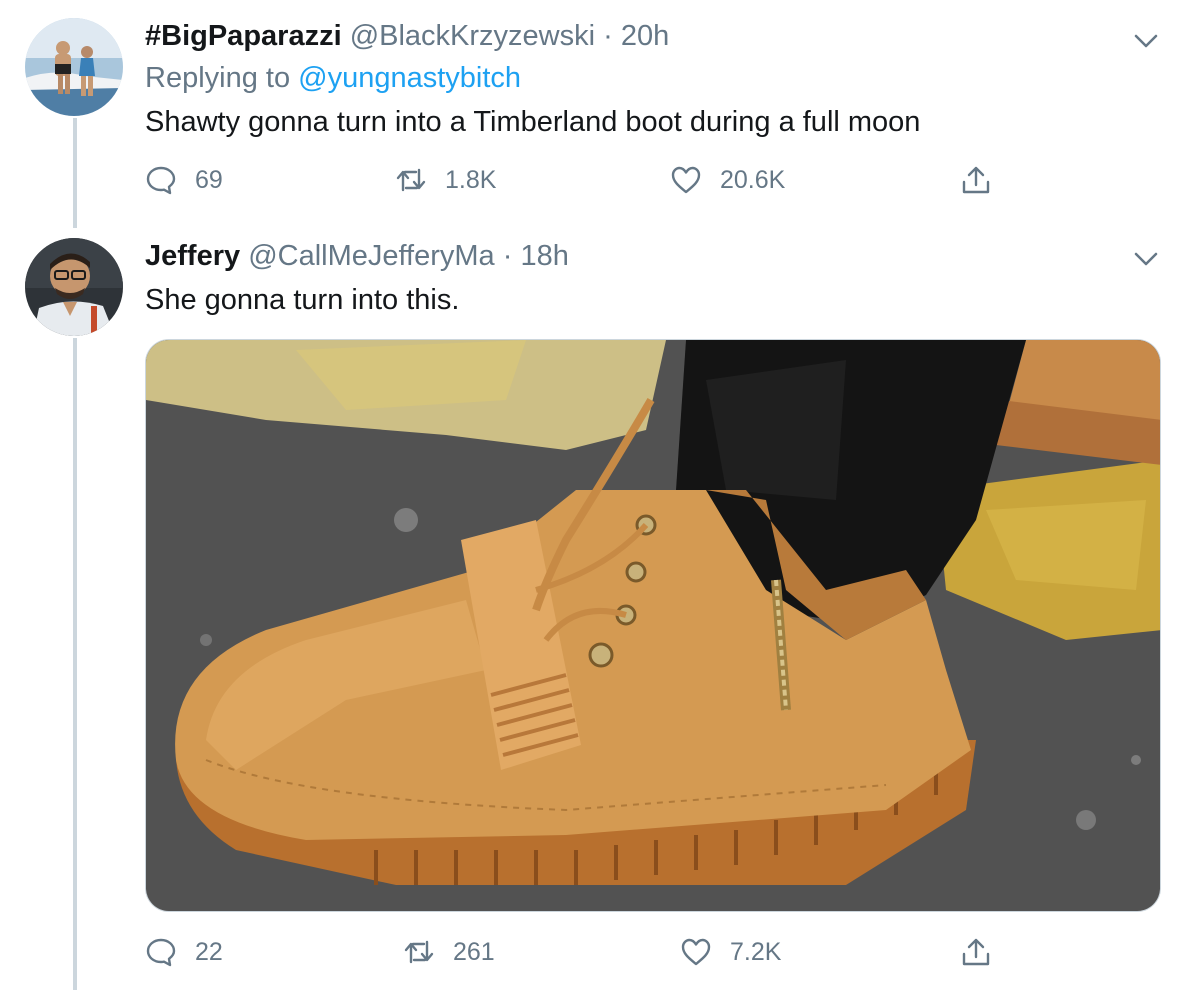 The image size is (1186, 1002). I want to click on tweet-header: #BigPaparazzi @BlackKrzyzewski · 20h, so click(407, 36).